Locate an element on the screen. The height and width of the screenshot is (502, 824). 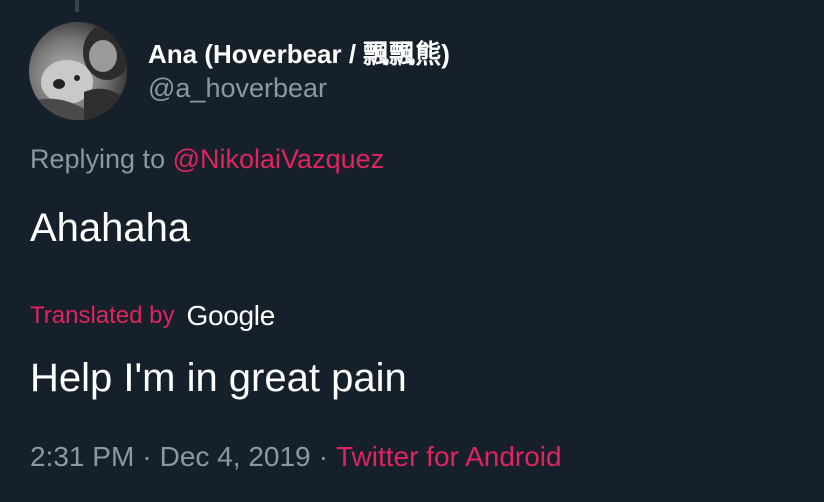
tweet-metadata: 2:31 PM · Dec 4, 2019 · Twitter for Android is located at coordinates (296, 457).